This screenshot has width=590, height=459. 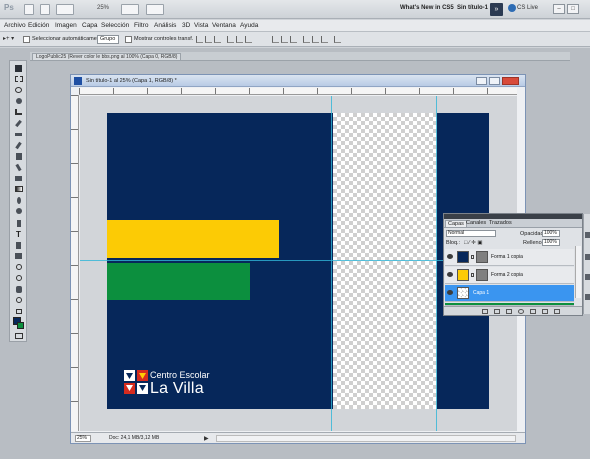 I want to click on distribute-left-icon, so click(x=306, y=39).